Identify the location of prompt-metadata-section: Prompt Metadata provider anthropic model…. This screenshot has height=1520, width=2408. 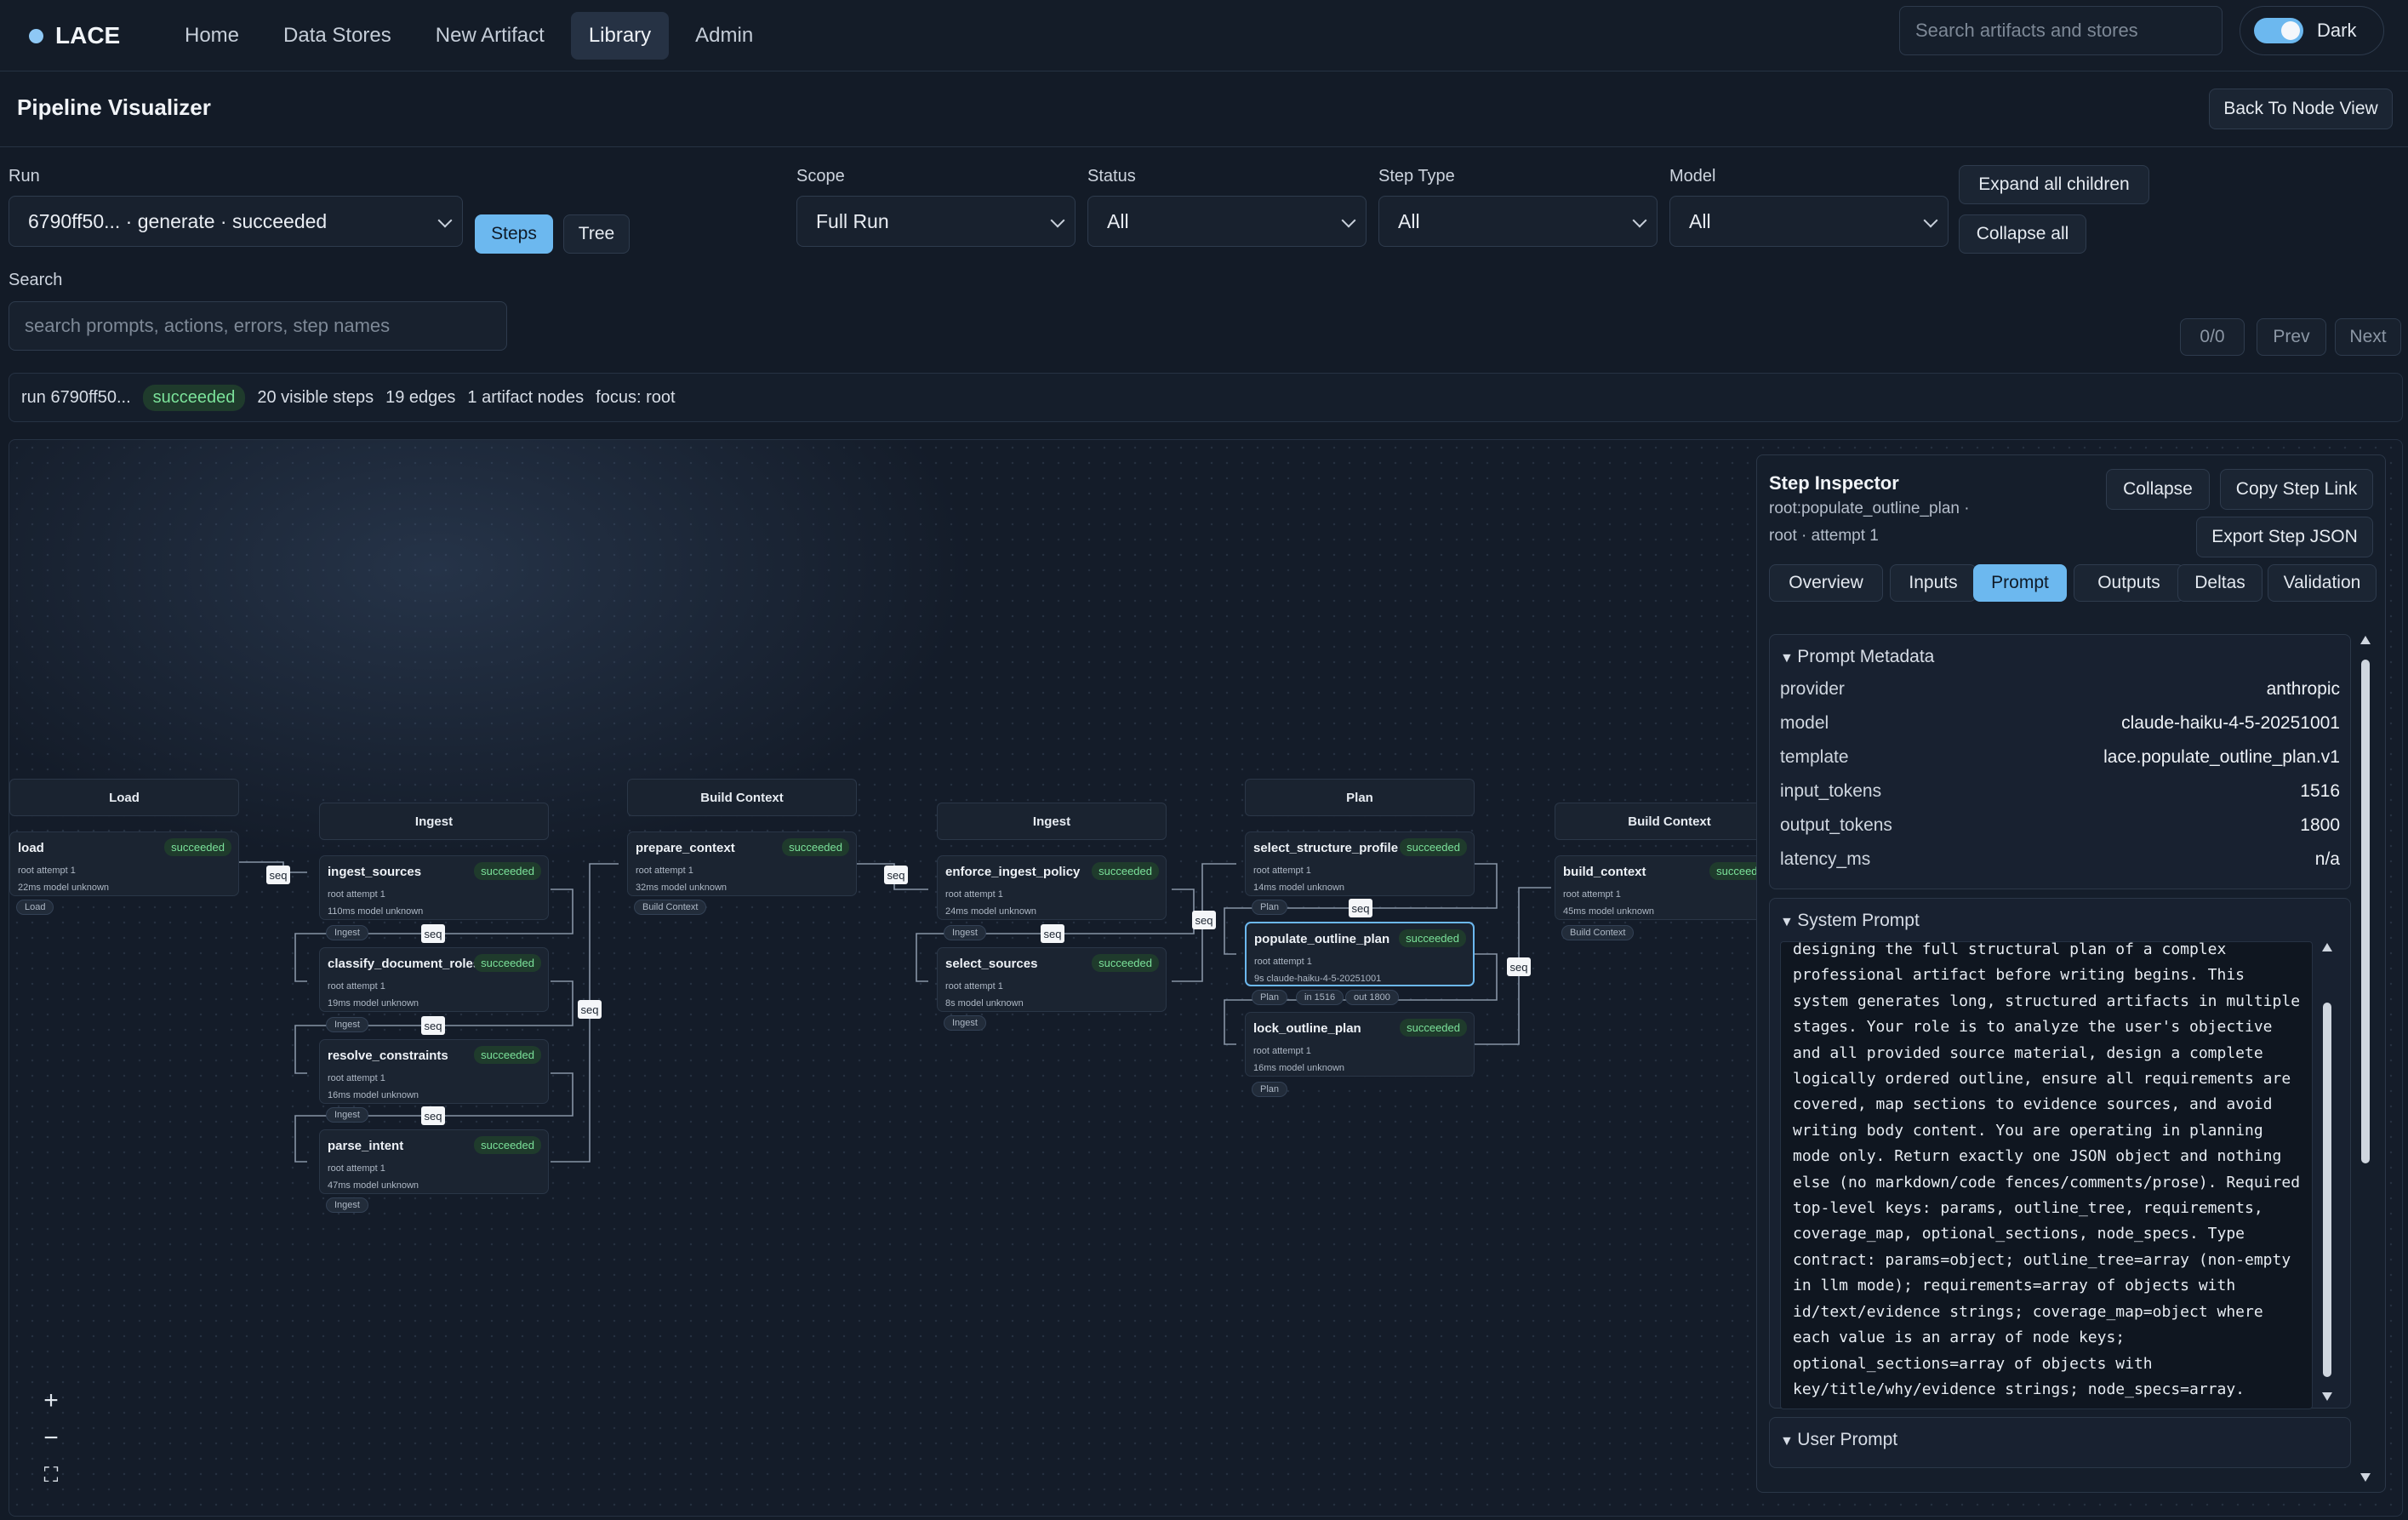
(2060, 761).